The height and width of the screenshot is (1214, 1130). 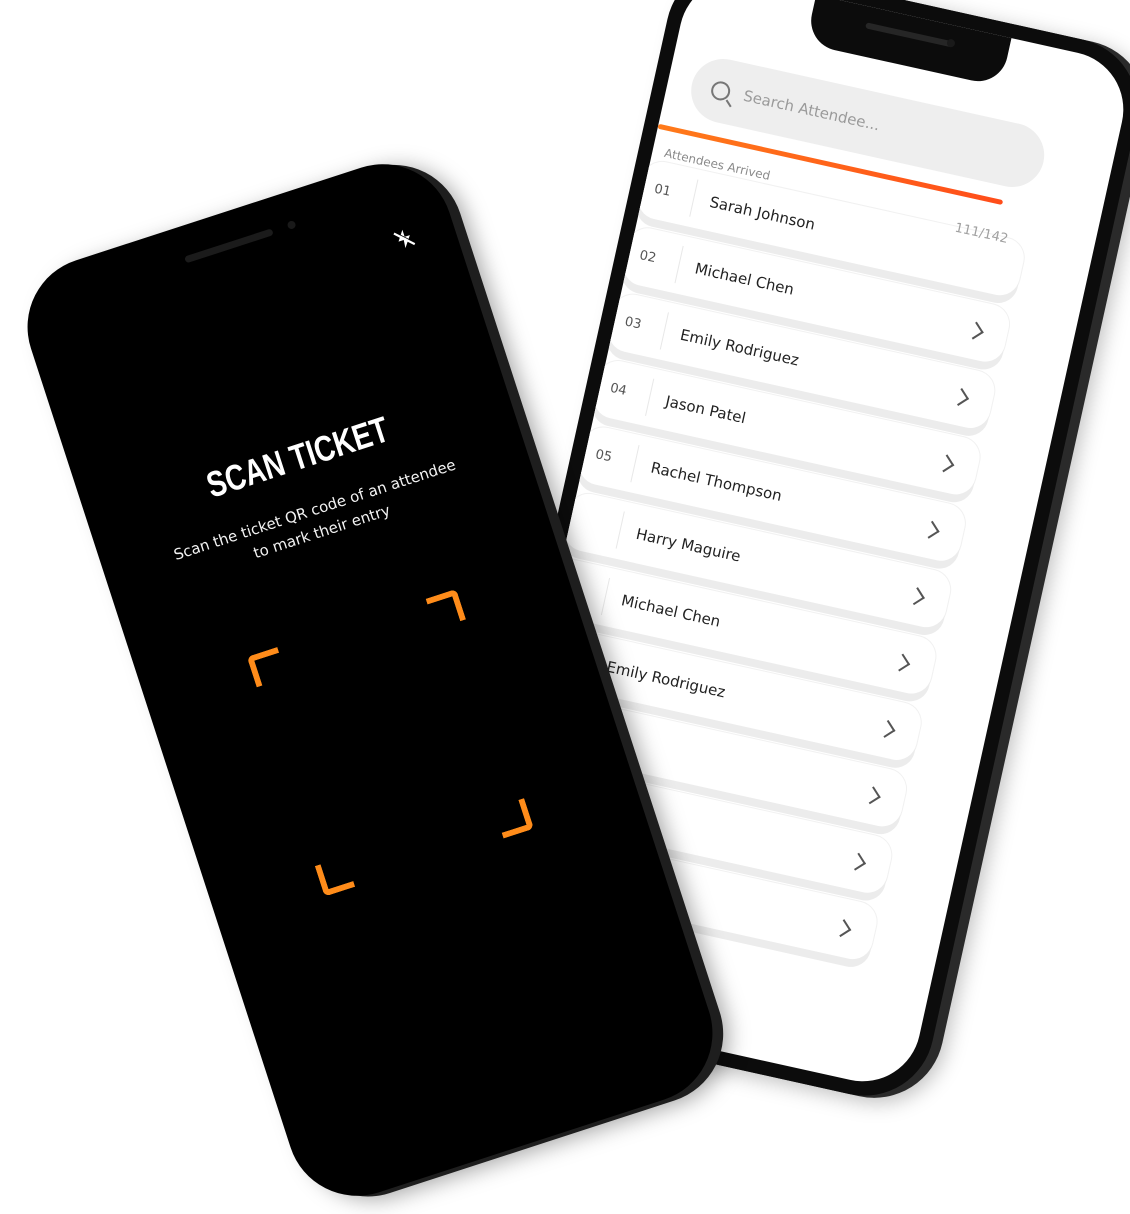 What do you see at coordinates (667, 192) in the screenshot?
I see `attendee-number: 01` at bounding box center [667, 192].